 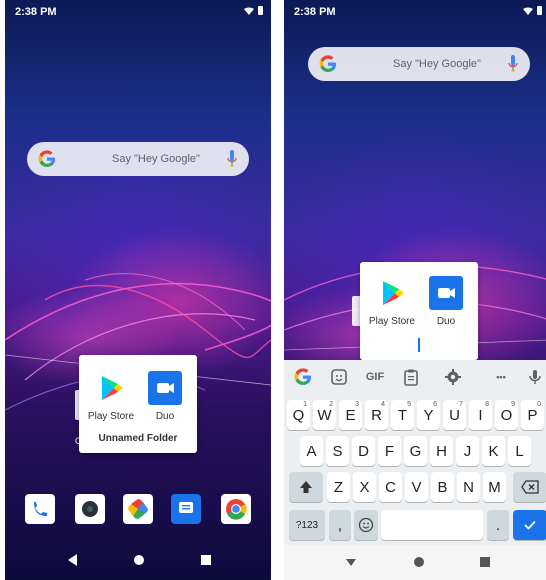 I want to click on shift-arrow-icon, so click(x=306, y=487).